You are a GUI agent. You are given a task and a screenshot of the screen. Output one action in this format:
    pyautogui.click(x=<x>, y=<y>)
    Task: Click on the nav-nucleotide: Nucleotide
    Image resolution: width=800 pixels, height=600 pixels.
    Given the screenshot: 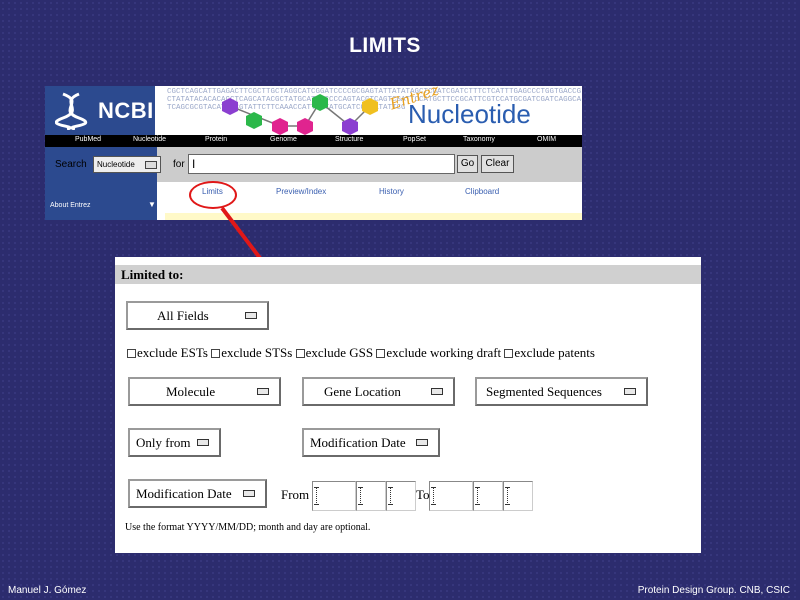 What is the action you would take?
    pyautogui.click(x=149, y=139)
    